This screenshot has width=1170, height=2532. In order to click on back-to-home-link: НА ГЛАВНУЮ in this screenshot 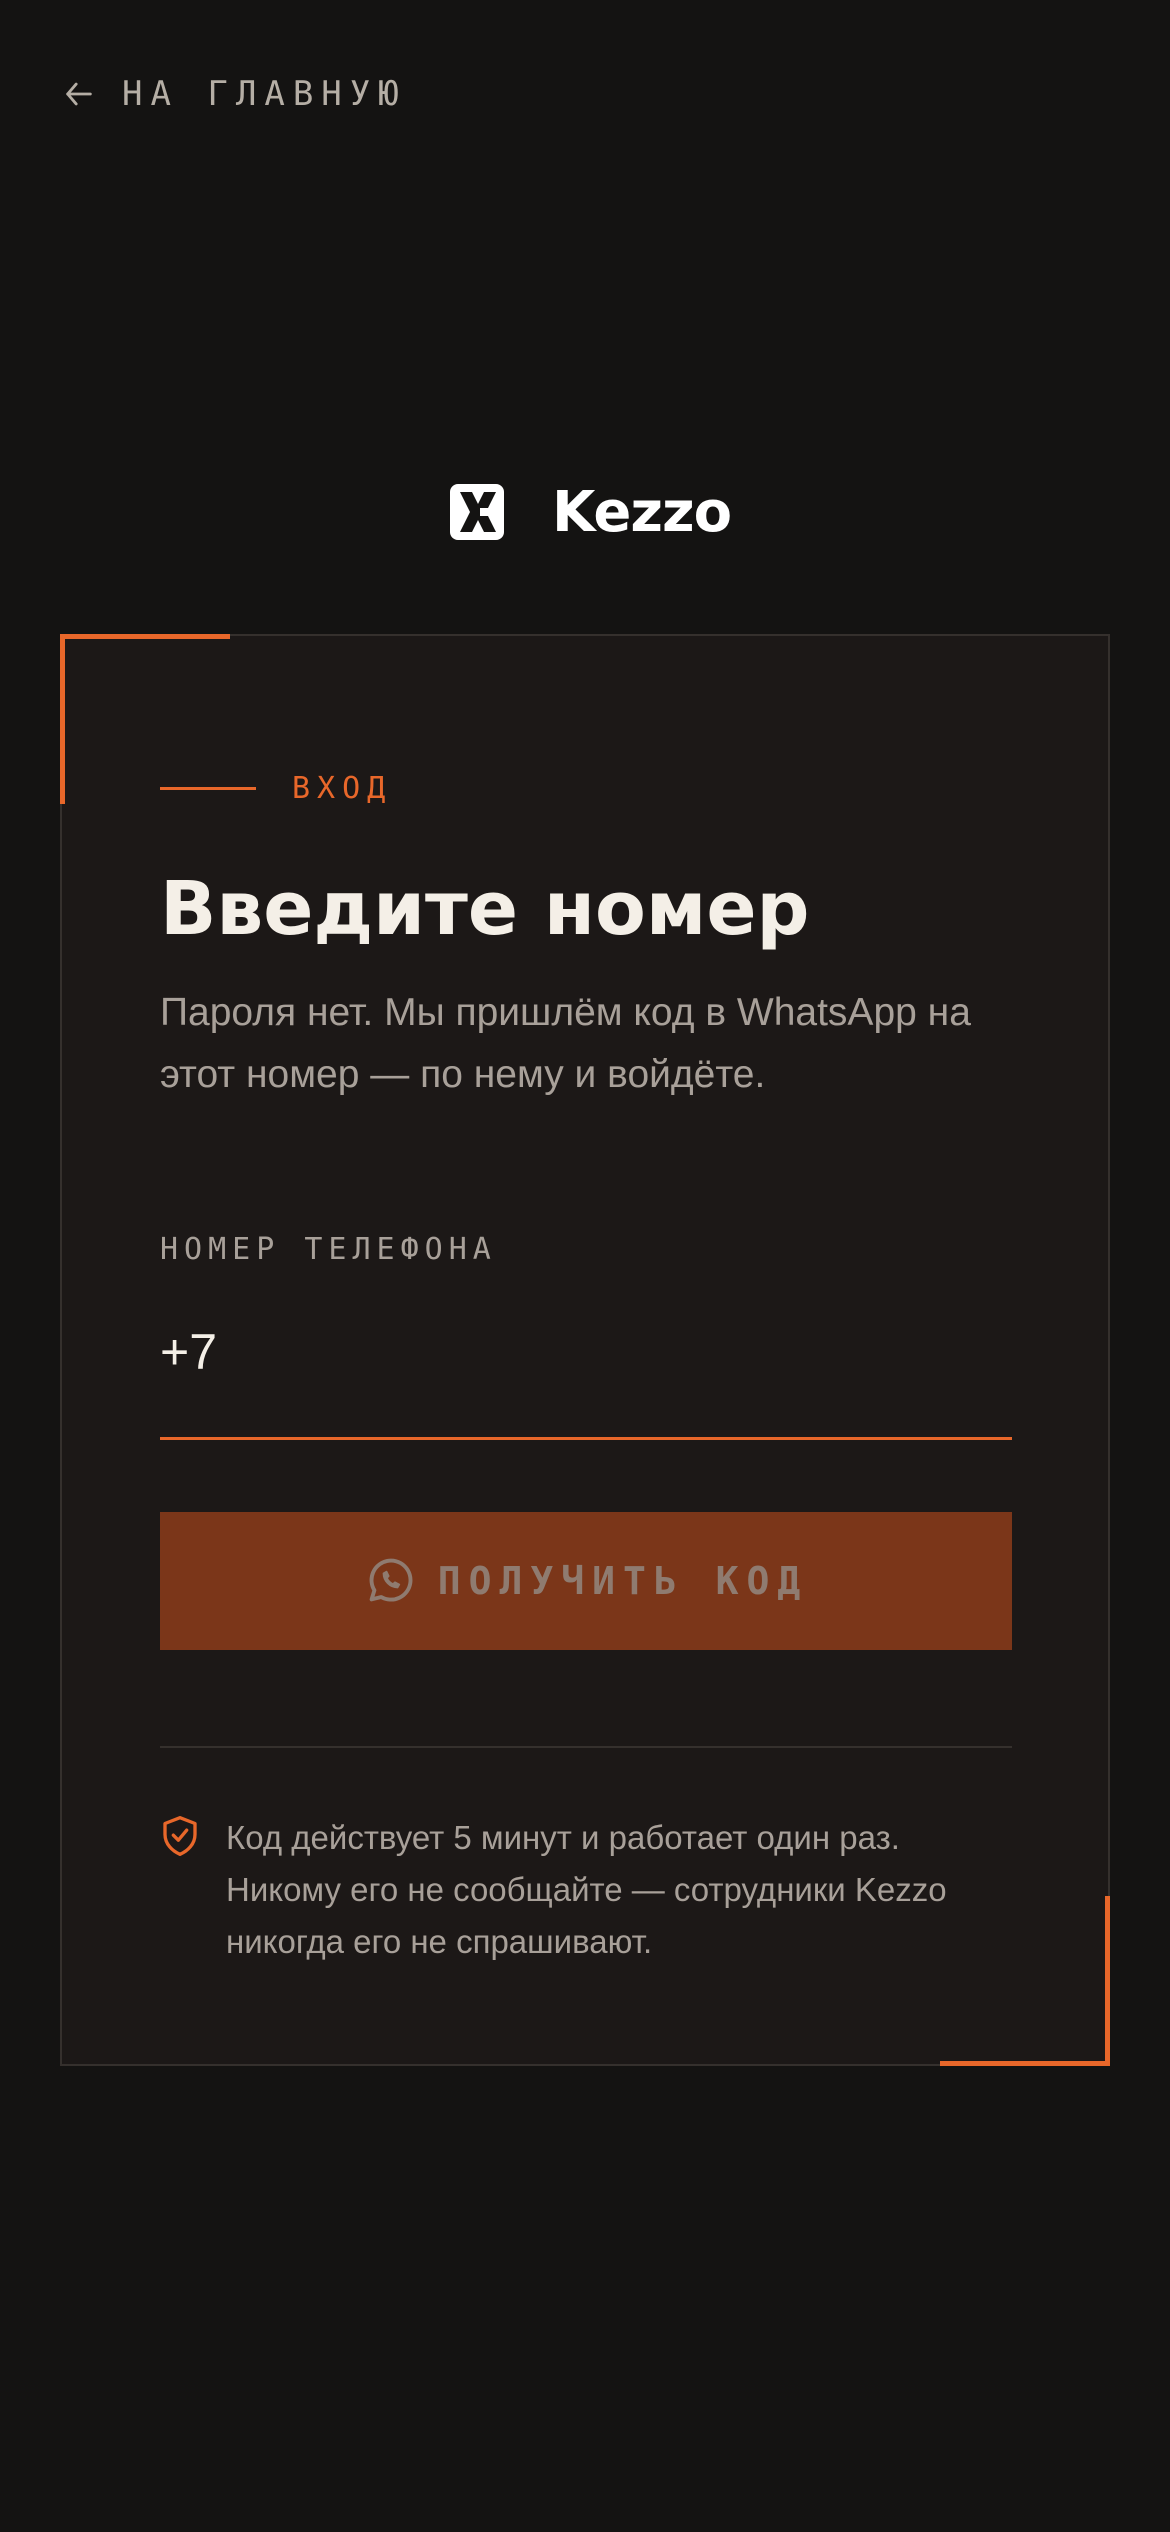, I will do `click(234, 94)`.